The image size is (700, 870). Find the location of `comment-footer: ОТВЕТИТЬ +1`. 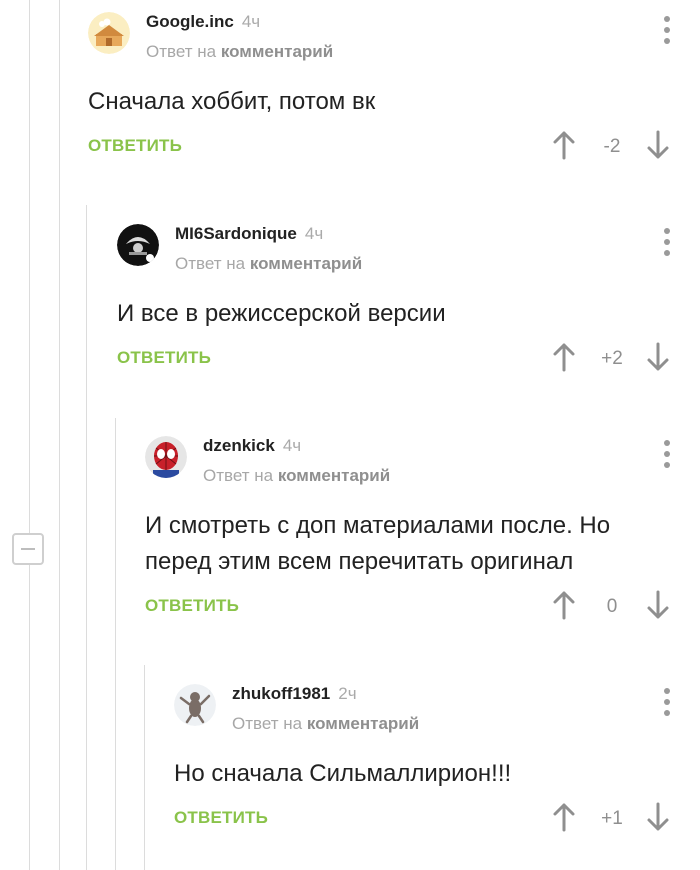

comment-footer: ОТВЕТИТЬ +1 is located at coordinates (423, 816).